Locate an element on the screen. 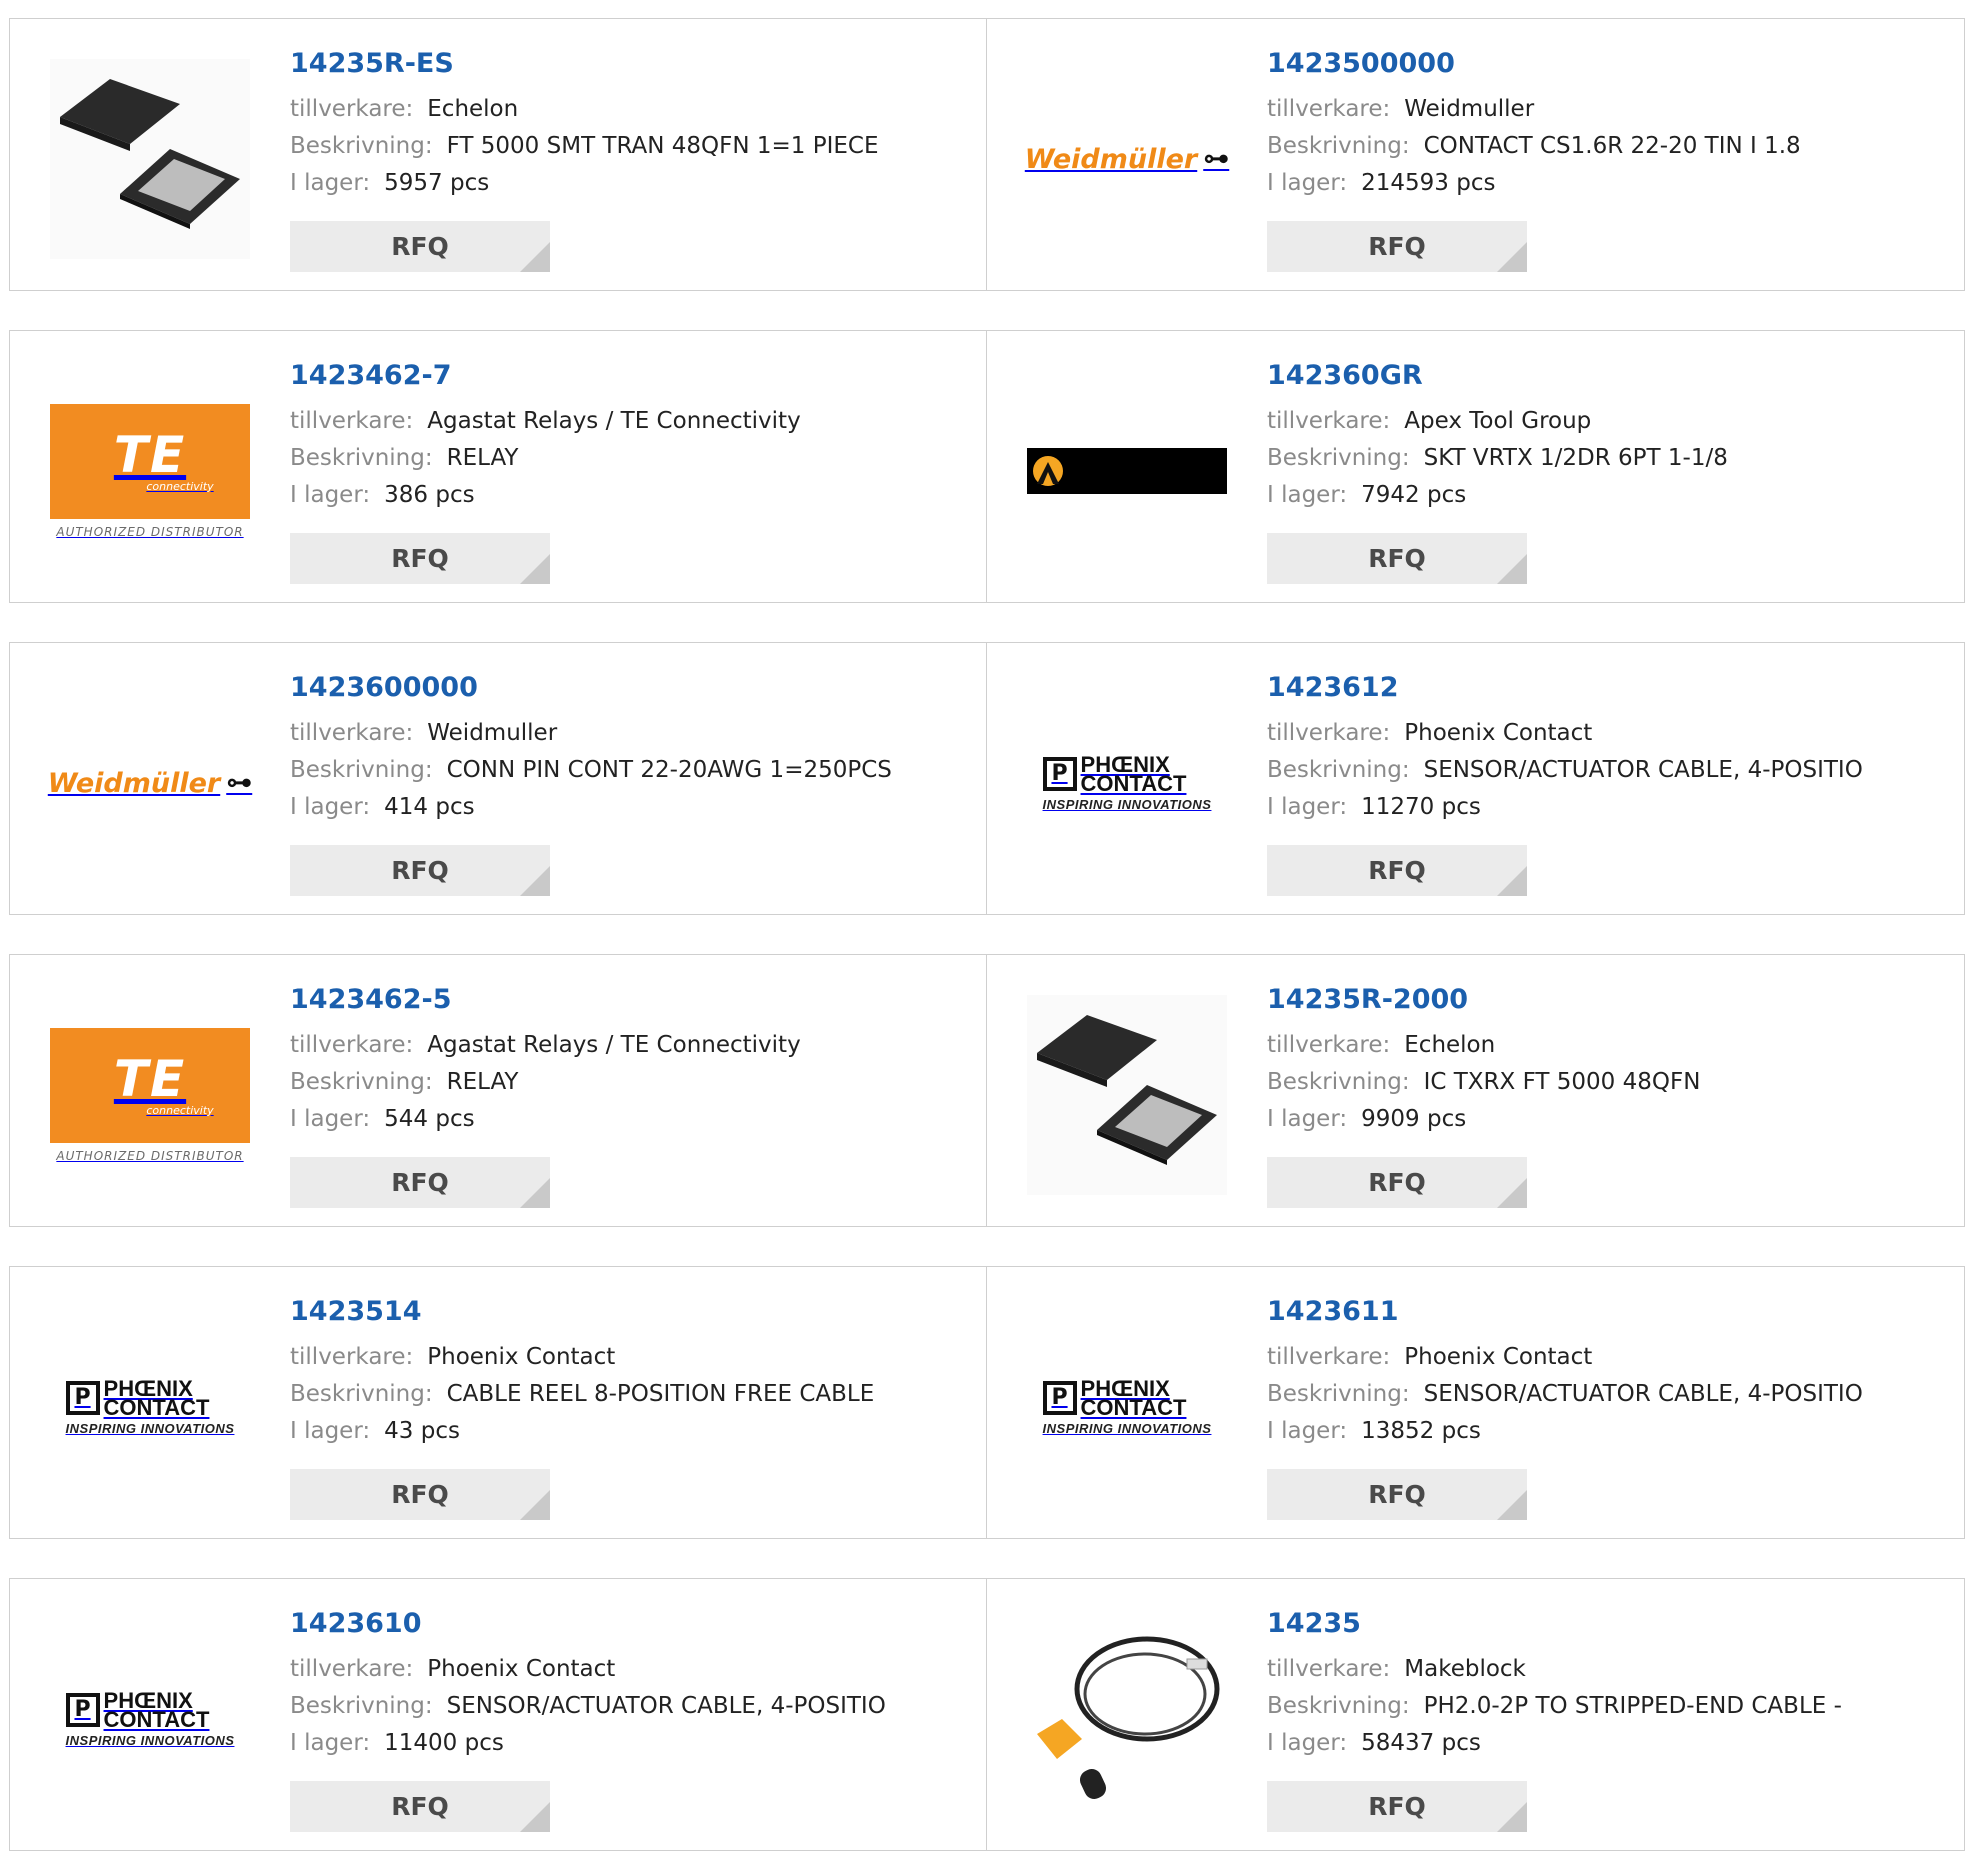 Image resolution: width=1965 pixels, height=1851 pixels. phoenix-contact-logo: P PHŒNIX CONTACT INSPIRING INNOVATIONS is located at coordinates (1127, 1406).